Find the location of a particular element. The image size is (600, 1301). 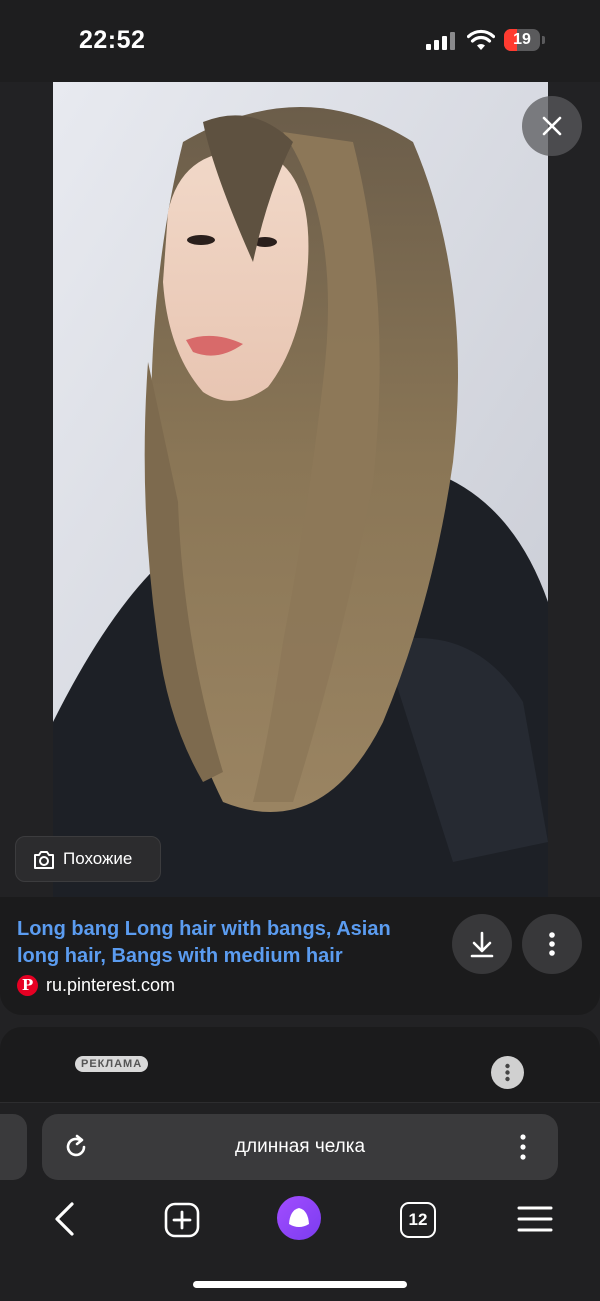

battery-indicator: 19 is located at coordinates (526, 40).